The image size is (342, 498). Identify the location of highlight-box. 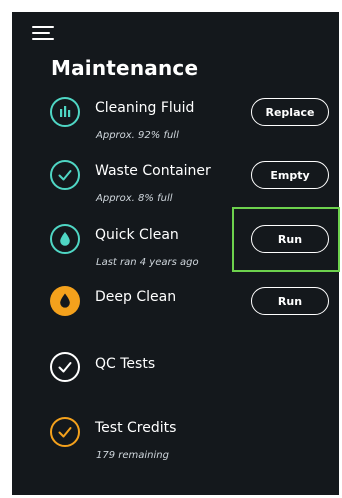
(286, 239).